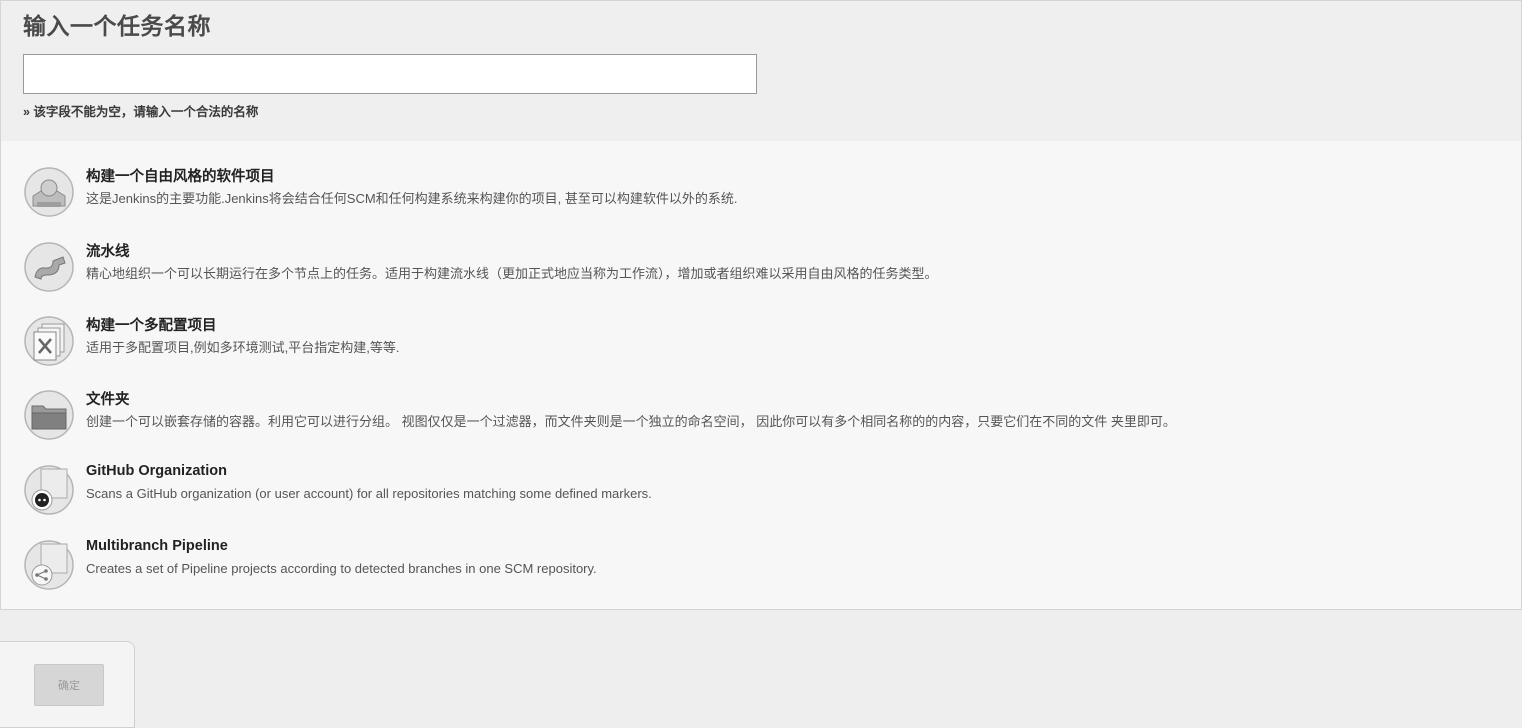  Describe the element at coordinates (701, 342) in the screenshot. I see `item-type-multi-config: 构建一个多配置项目 适用于多配置项目,例如多环境测试,平台指定构建,等等.` at that location.